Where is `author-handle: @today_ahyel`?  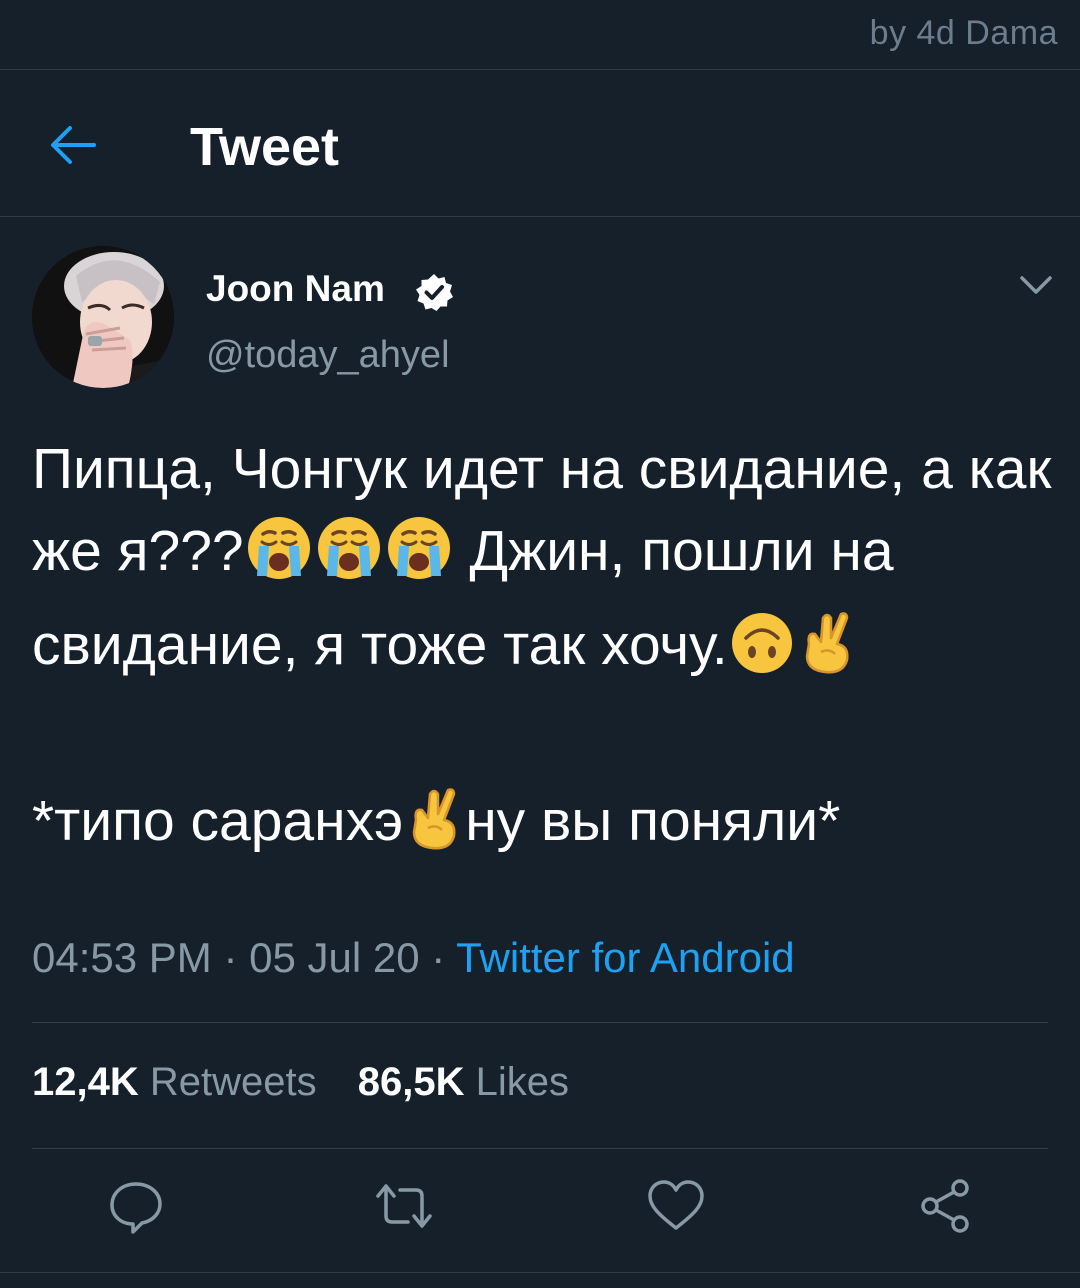 author-handle: @today_ahyel is located at coordinates (328, 355).